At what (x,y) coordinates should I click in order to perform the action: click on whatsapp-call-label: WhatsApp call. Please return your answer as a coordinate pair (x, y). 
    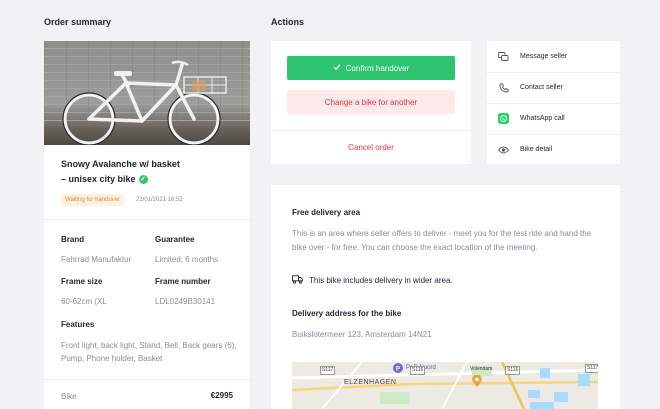
    Looking at the image, I should click on (542, 118).